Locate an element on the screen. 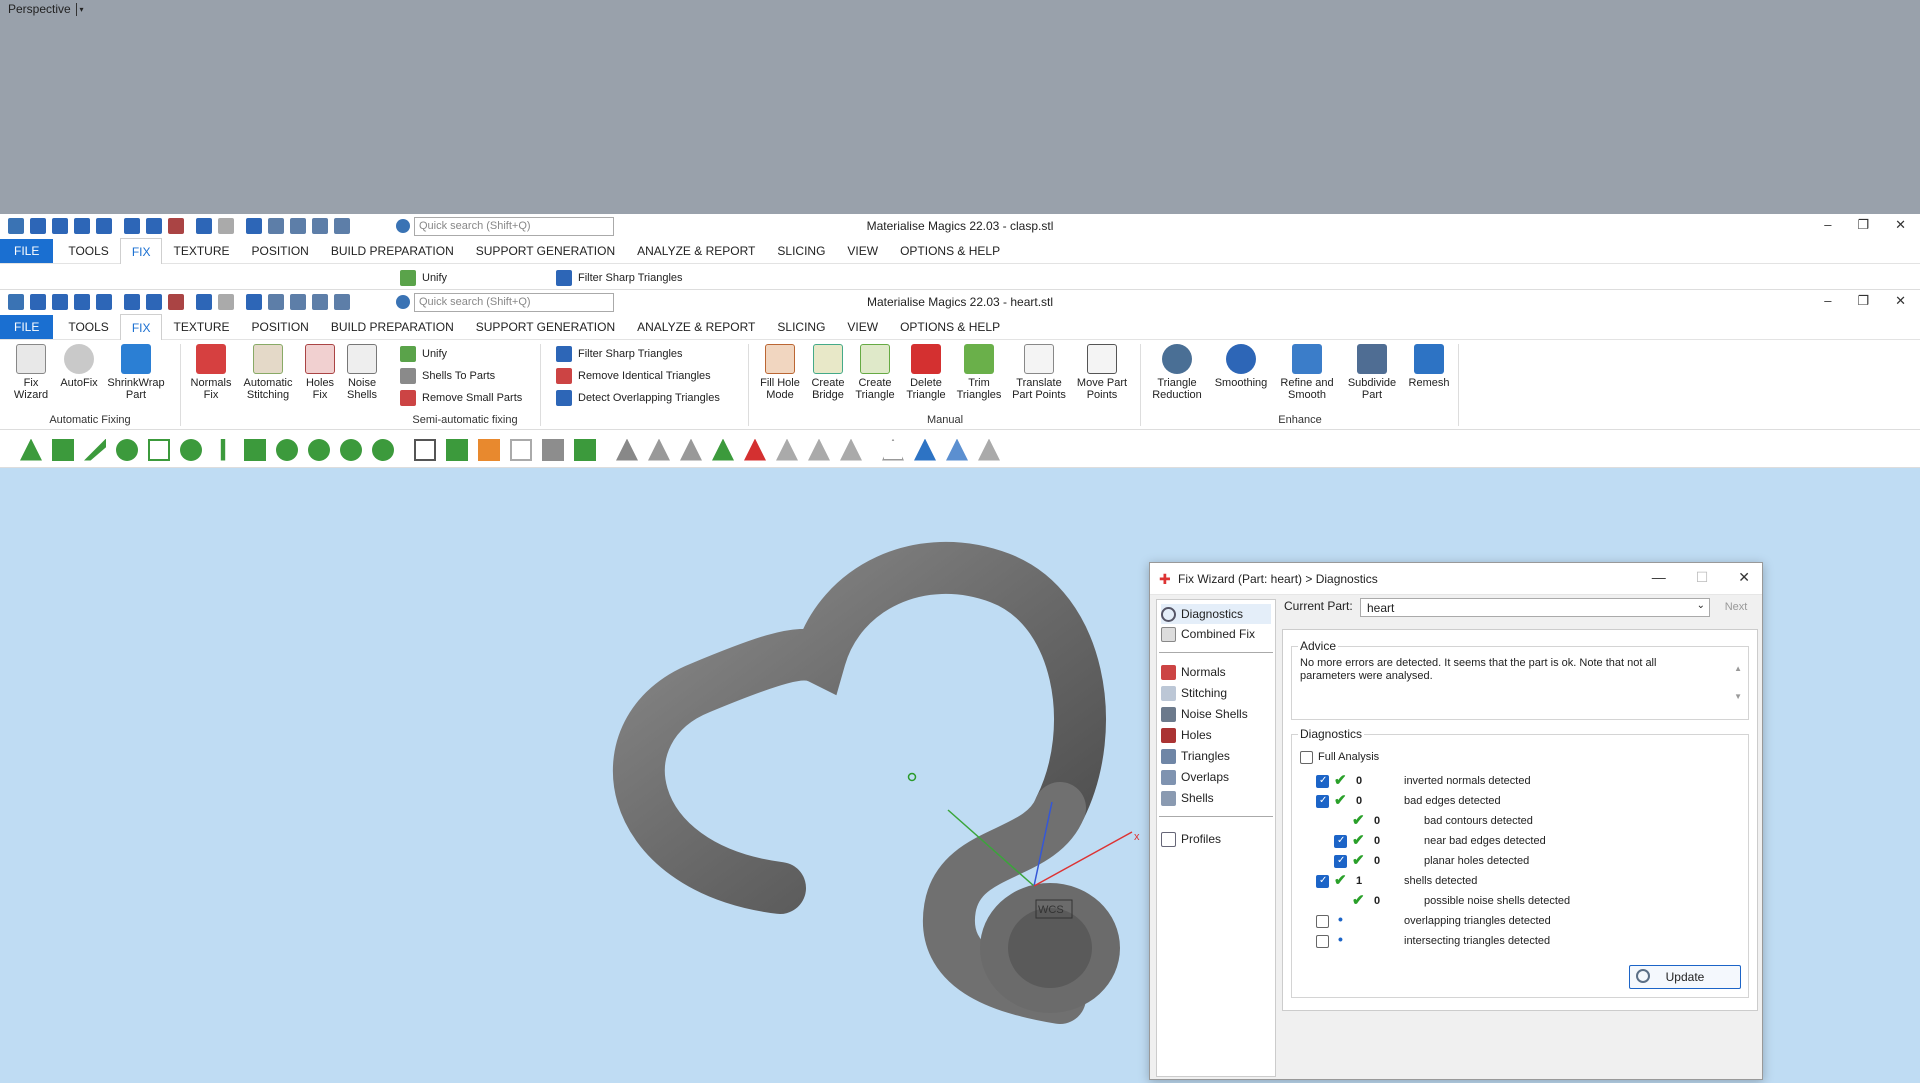  fix-wizard-button: Fix Wizard is located at coordinates (31, 372).